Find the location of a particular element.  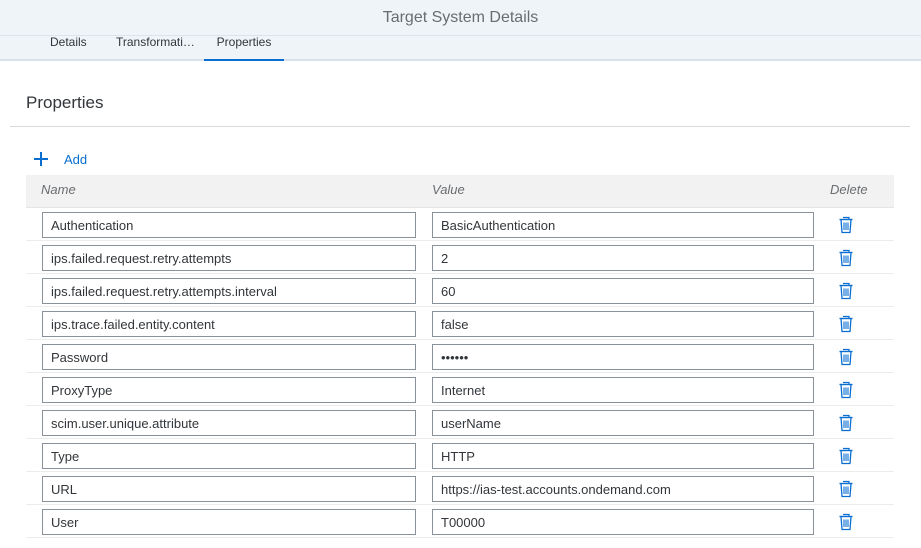

tab-transformations-label: Transformations is located at coordinates (156, 42).